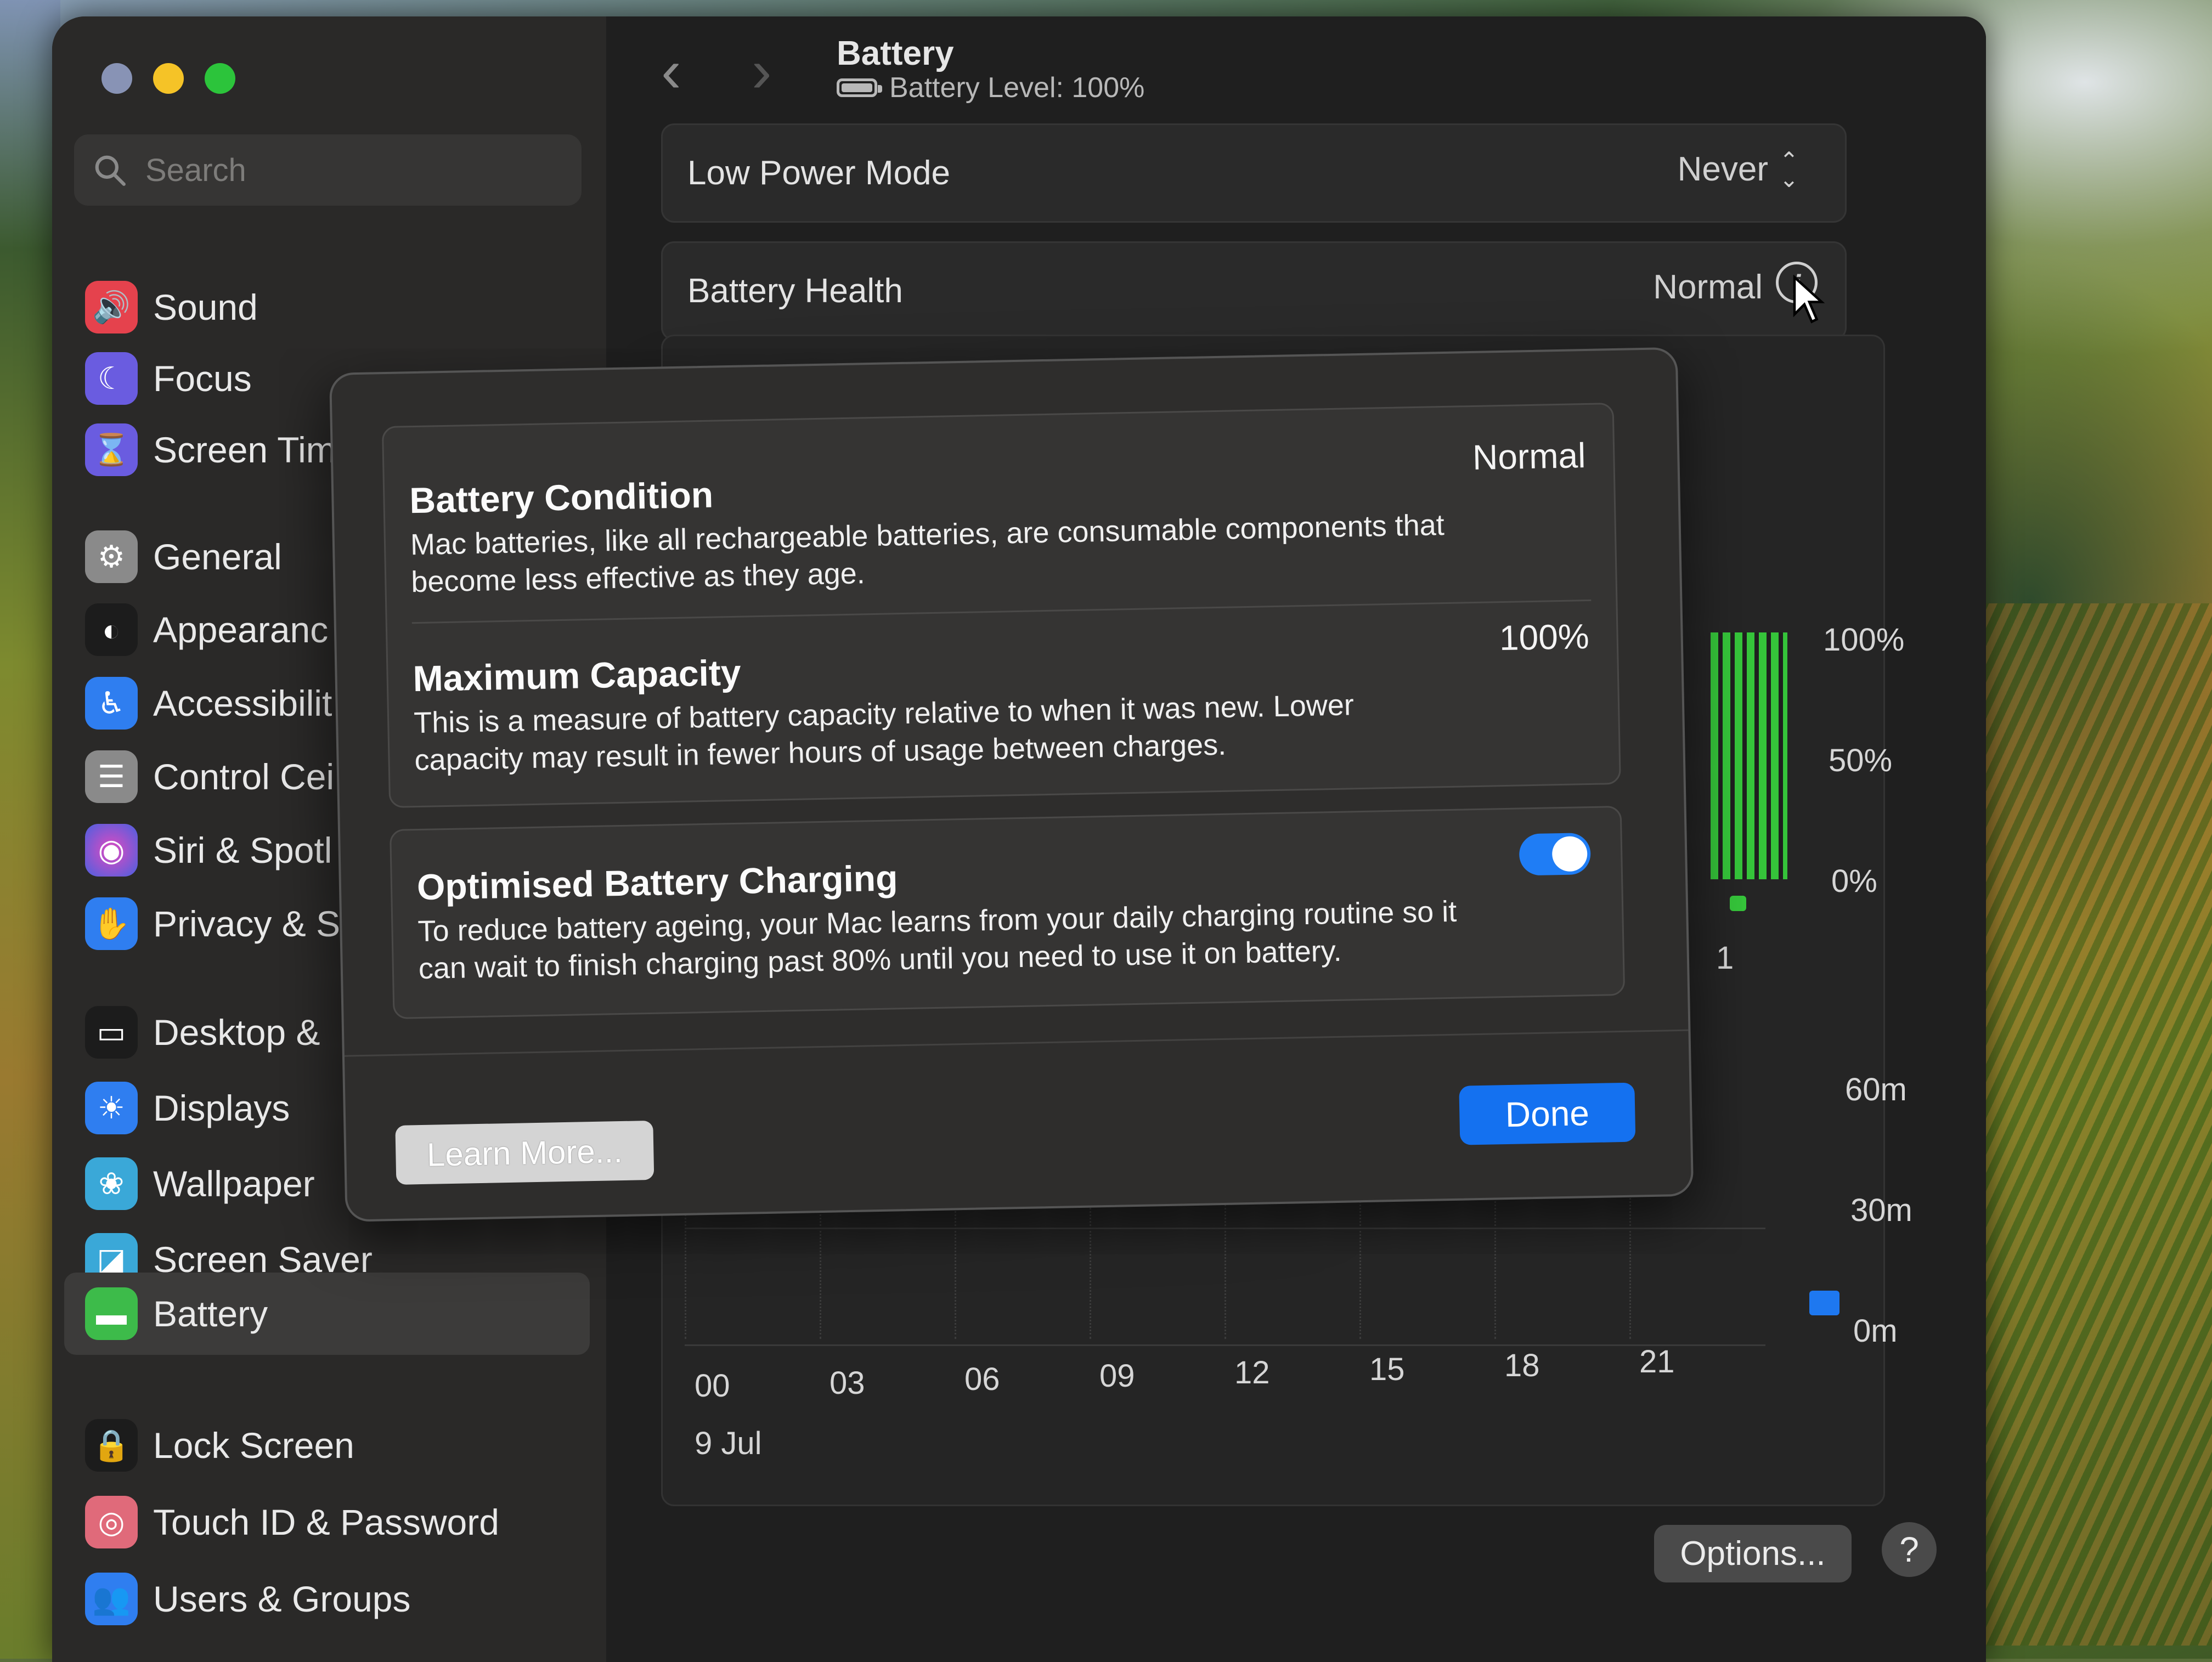 This screenshot has height=1662, width=2212. I want to click on battery-health-row: Battery Health Normal i, so click(1254, 291).